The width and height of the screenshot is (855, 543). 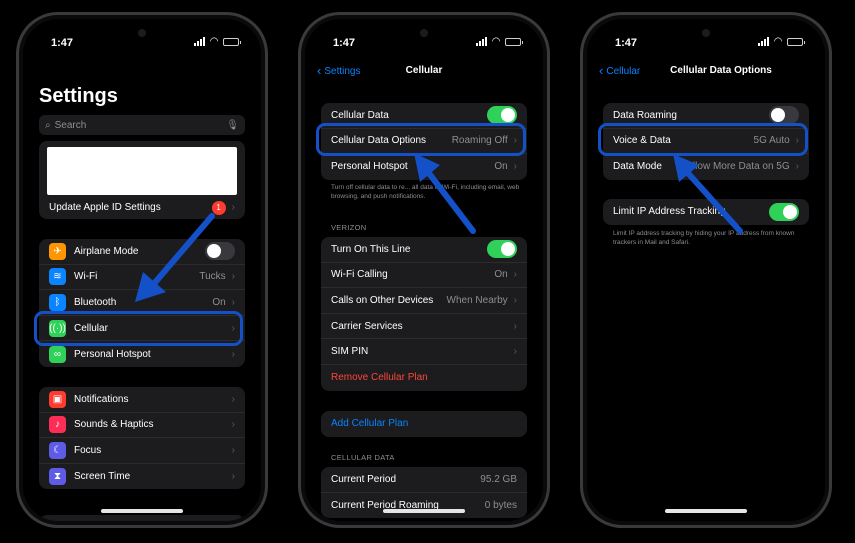 I want to click on row-focus: ☾ Focus ›, so click(x=142, y=451).